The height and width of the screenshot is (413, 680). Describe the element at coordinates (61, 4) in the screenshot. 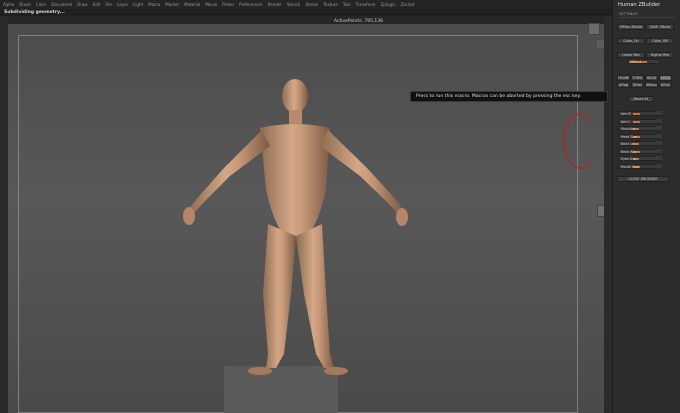

I see `menu-item: Document` at that location.